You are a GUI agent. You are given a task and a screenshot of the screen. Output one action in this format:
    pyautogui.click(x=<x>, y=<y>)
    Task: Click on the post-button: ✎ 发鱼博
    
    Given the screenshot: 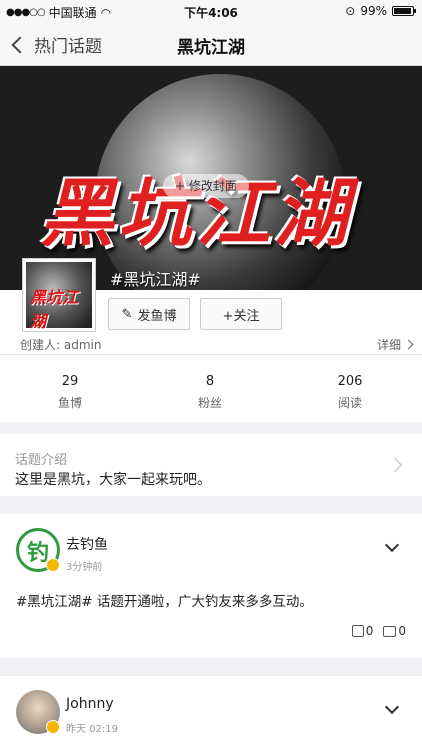 What is the action you would take?
    pyautogui.click(x=149, y=314)
    